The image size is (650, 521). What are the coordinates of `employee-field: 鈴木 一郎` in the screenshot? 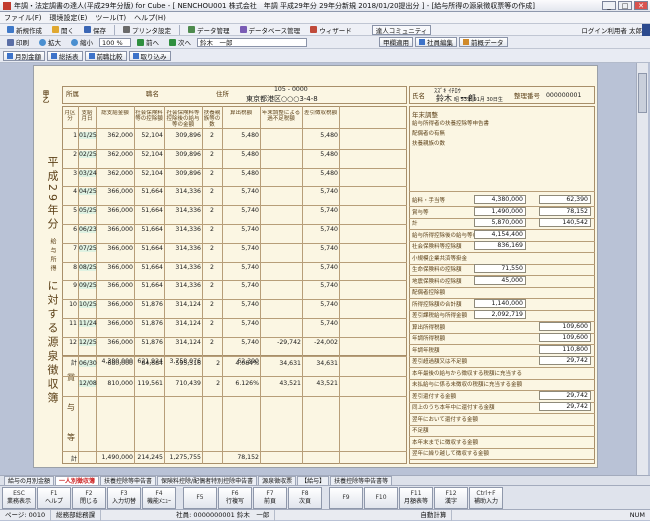 It's located at (252, 42).